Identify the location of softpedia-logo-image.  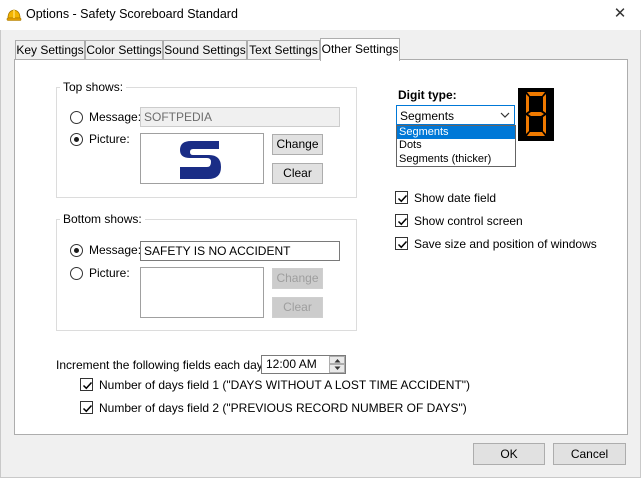
(200, 160).